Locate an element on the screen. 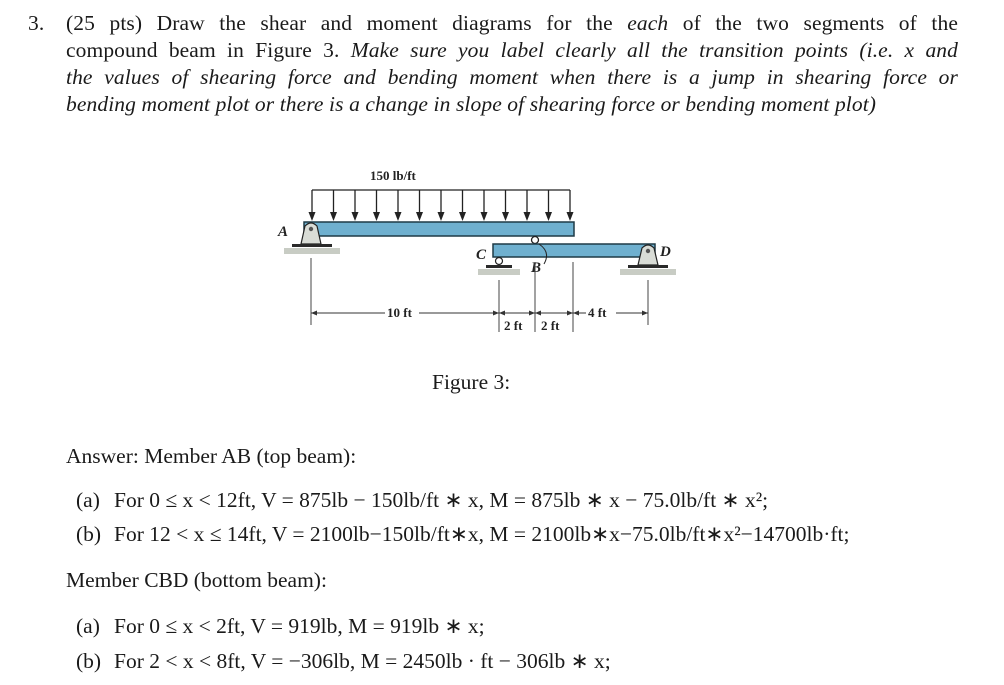 Image resolution: width=1004 pixels, height=685 pixels. compound-beam-figure: 150 lb/ft A C B D 10 ft 2 ft 2 ft 4 ft is located at coordinates (483, 250).